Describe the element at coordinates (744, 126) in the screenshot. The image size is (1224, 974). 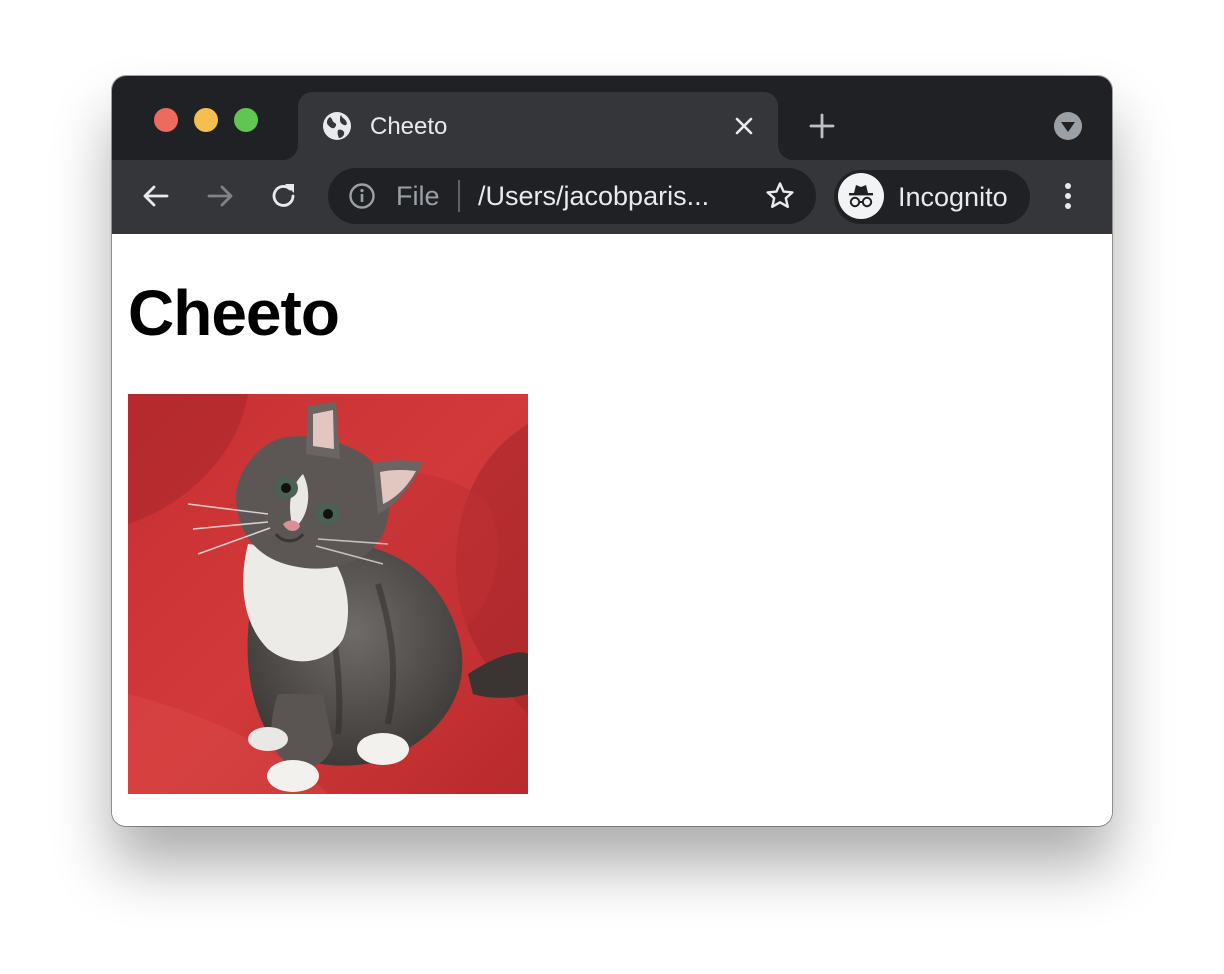
I see `close-tab-icon` at that location.